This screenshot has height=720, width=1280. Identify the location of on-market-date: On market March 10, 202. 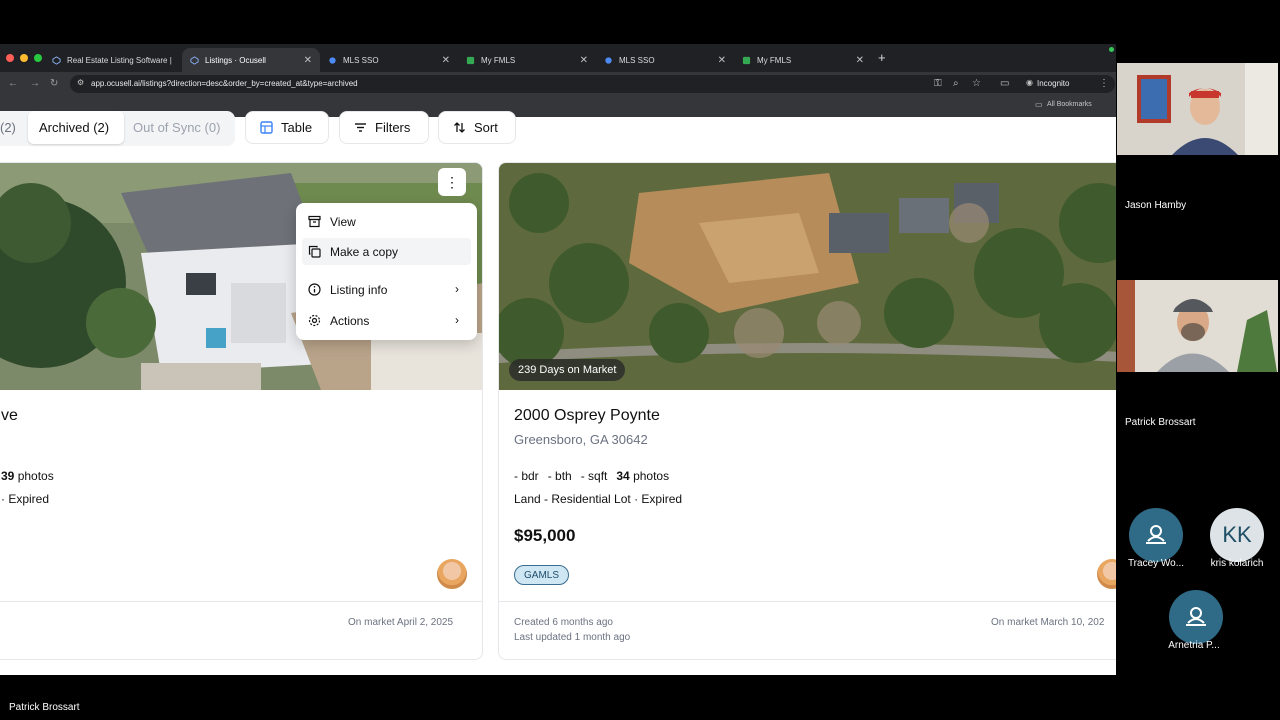
(1048, 622).